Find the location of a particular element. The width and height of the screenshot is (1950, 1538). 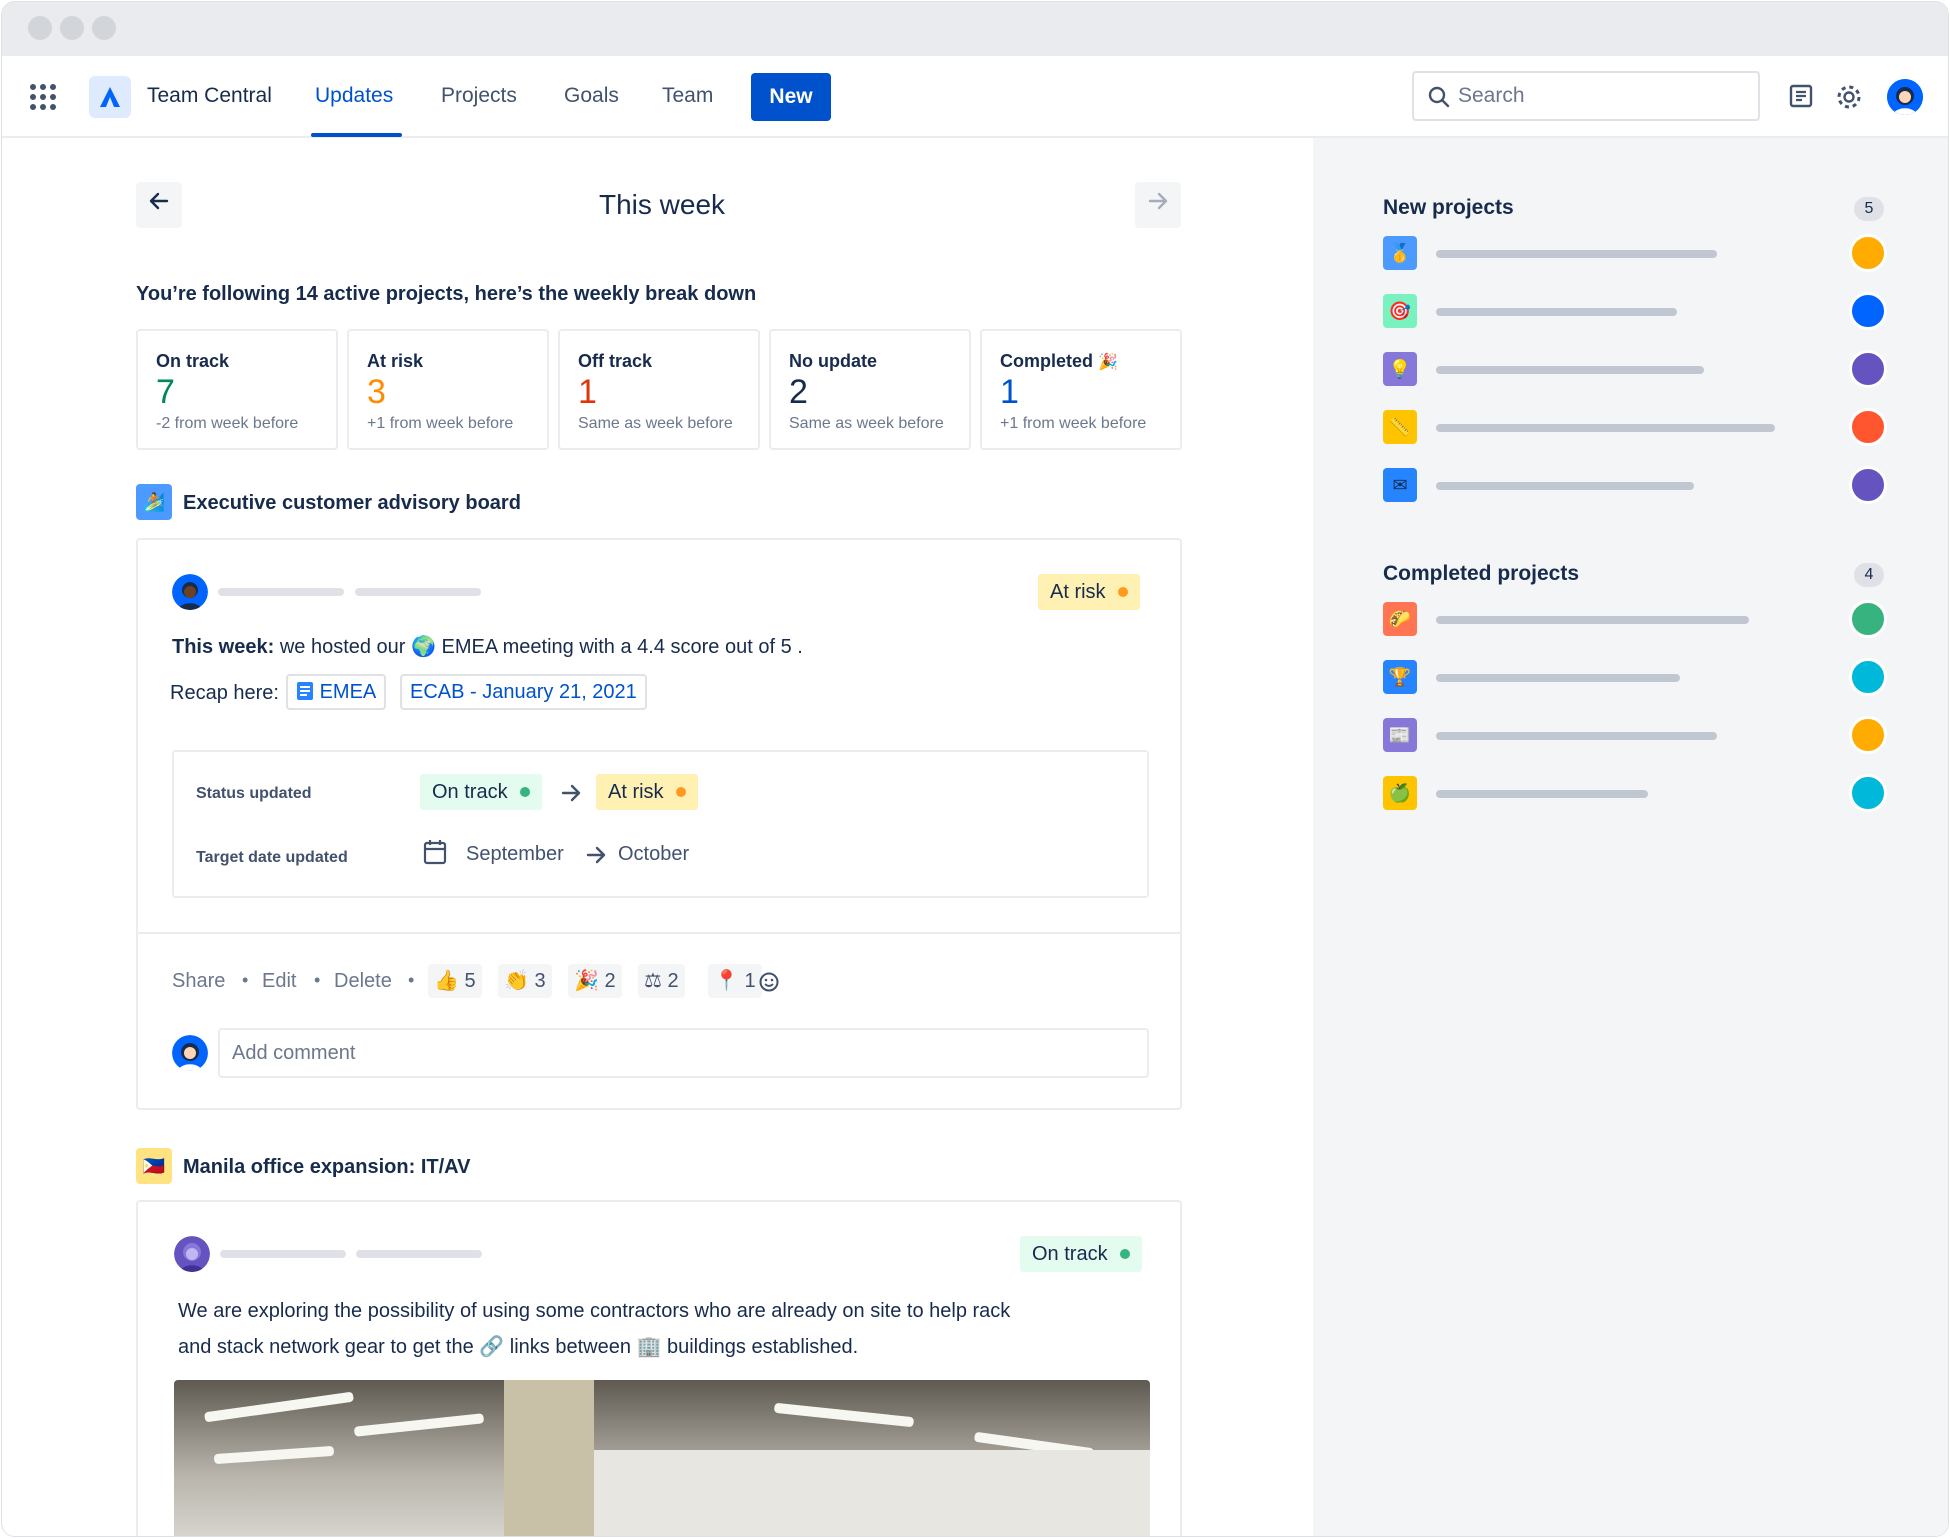

search-box is located at coordinates (1586, 96).